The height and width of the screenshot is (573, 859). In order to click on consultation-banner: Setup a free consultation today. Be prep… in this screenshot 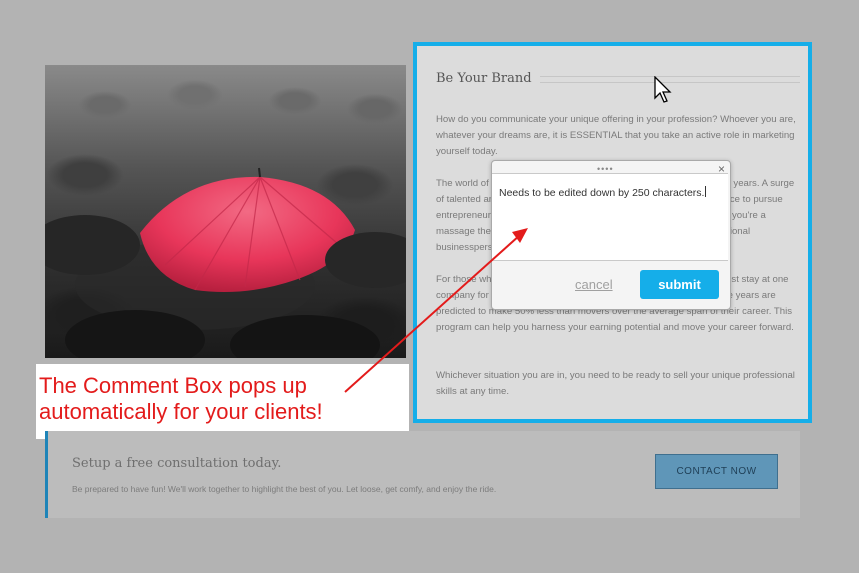, I will do `click(422, 474)`.